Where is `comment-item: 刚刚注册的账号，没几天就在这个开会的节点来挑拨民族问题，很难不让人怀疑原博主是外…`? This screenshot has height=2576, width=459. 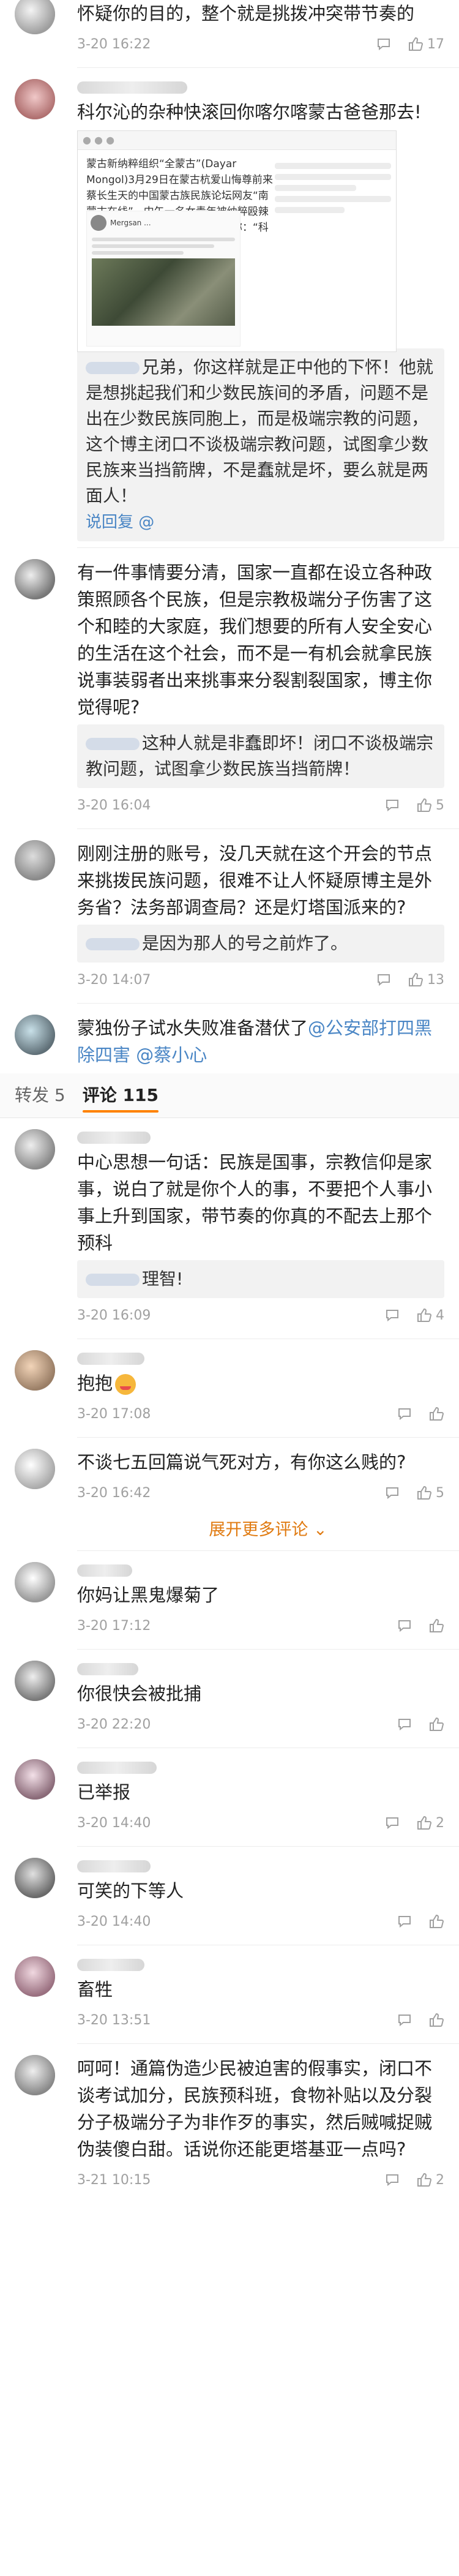
comment-item: 刚刚注册的账号，没几天就在这个开会的节点来挑拨民族问题，很难不让人怀疑原博主是外… is located at coordinates (229, 913).